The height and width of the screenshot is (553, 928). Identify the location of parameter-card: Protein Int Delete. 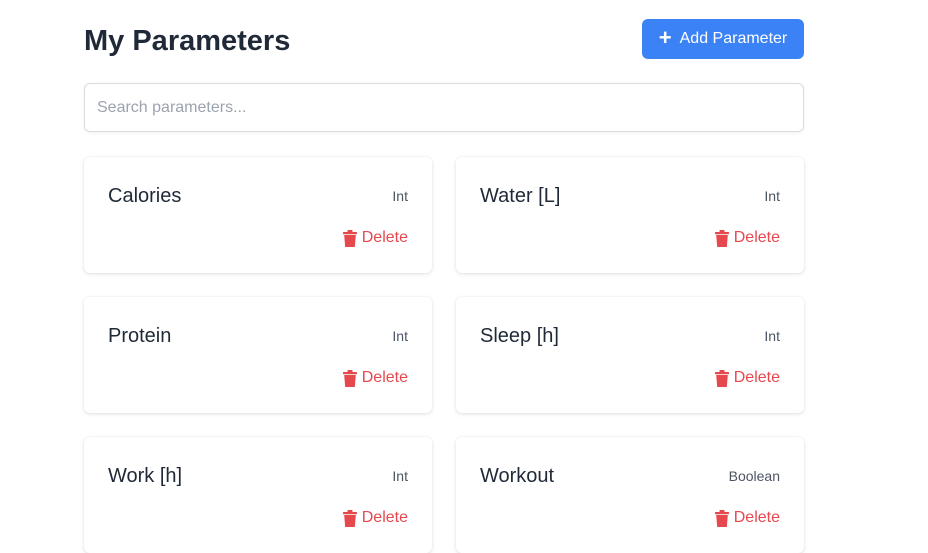
(258, 355).